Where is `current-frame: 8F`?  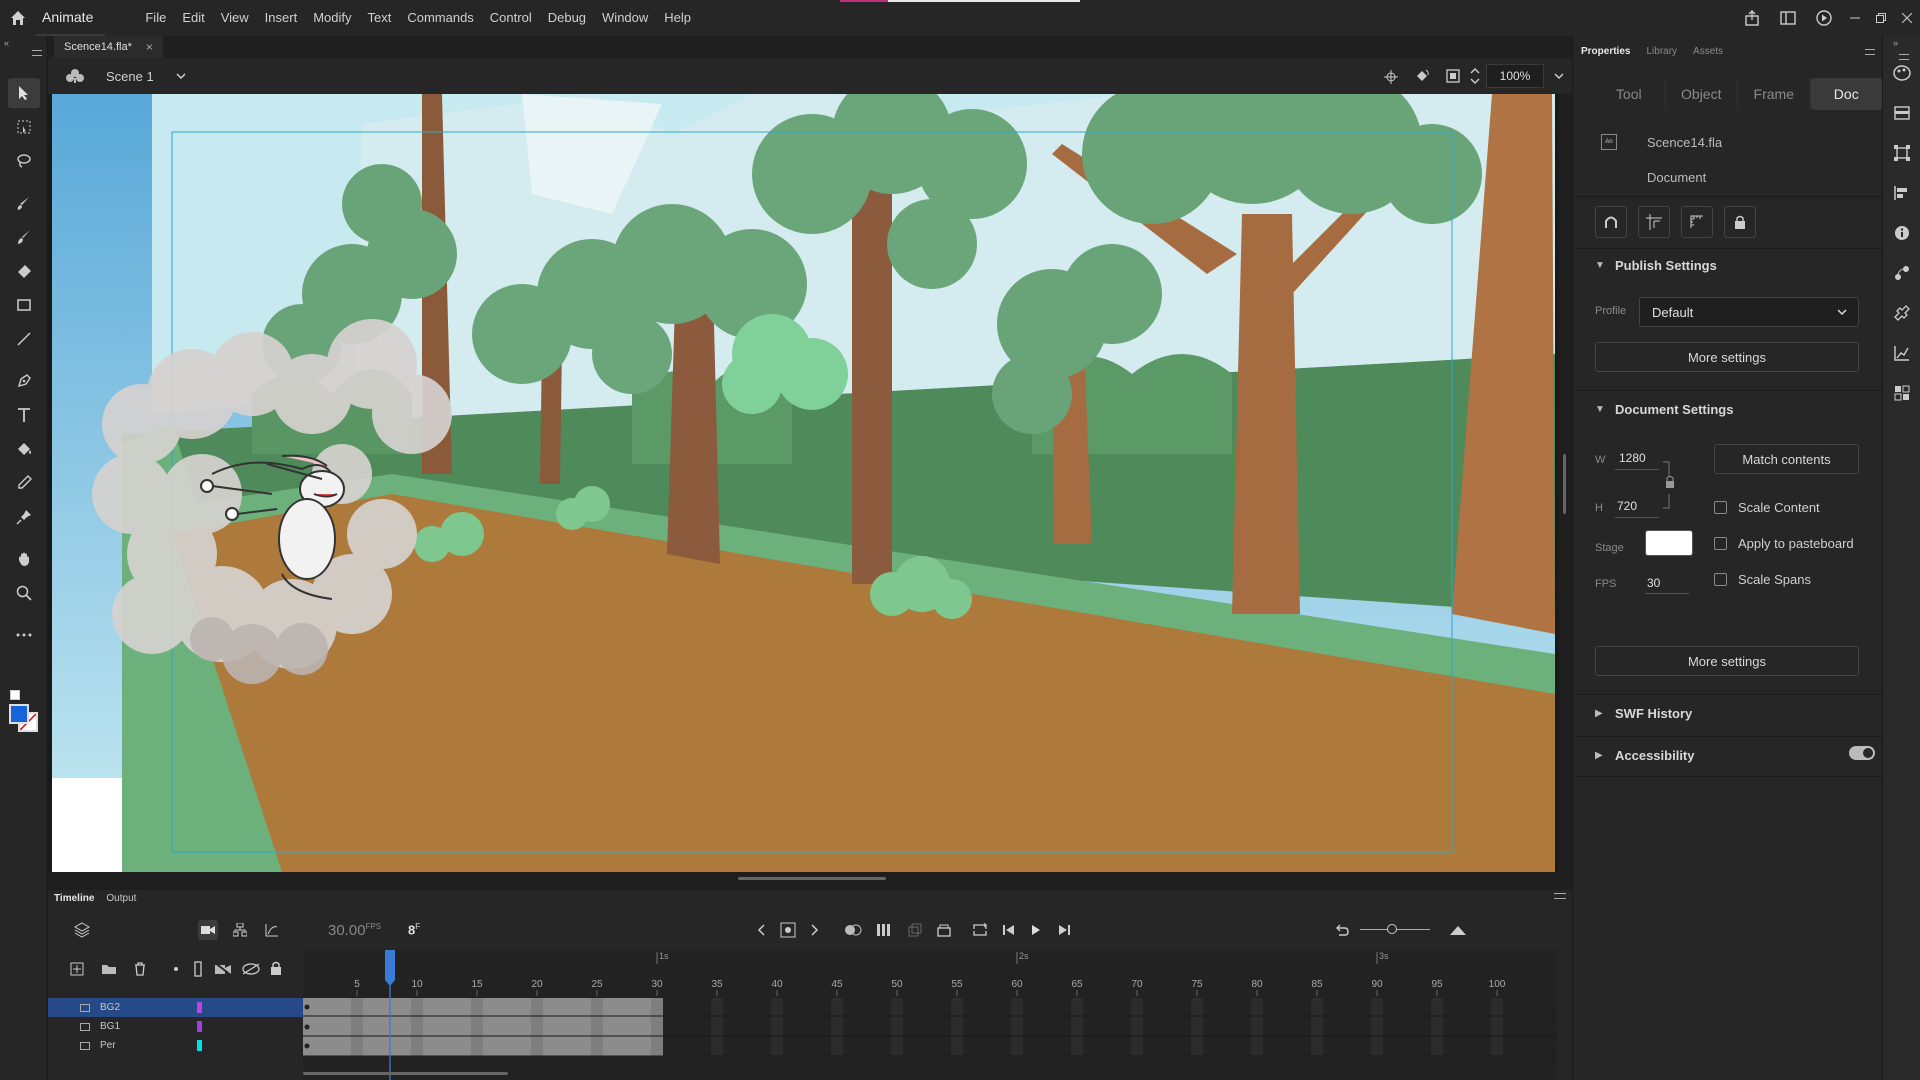 current-frame: 8F is located at coordinates (414, 929).